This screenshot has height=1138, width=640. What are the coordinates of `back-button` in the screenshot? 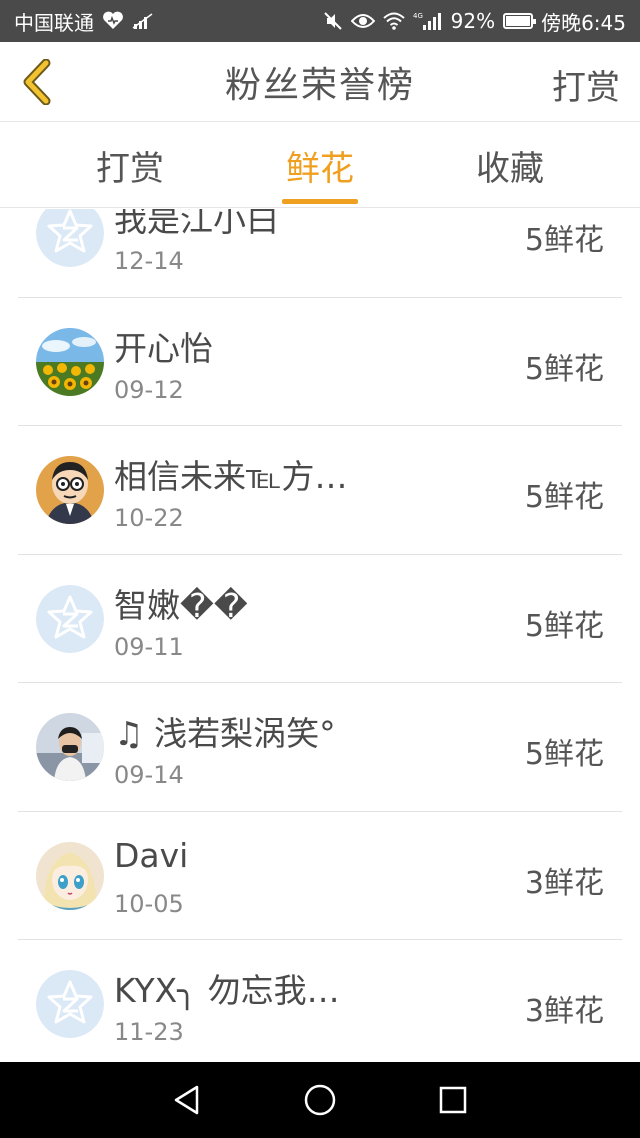 It's located at (36, 82).